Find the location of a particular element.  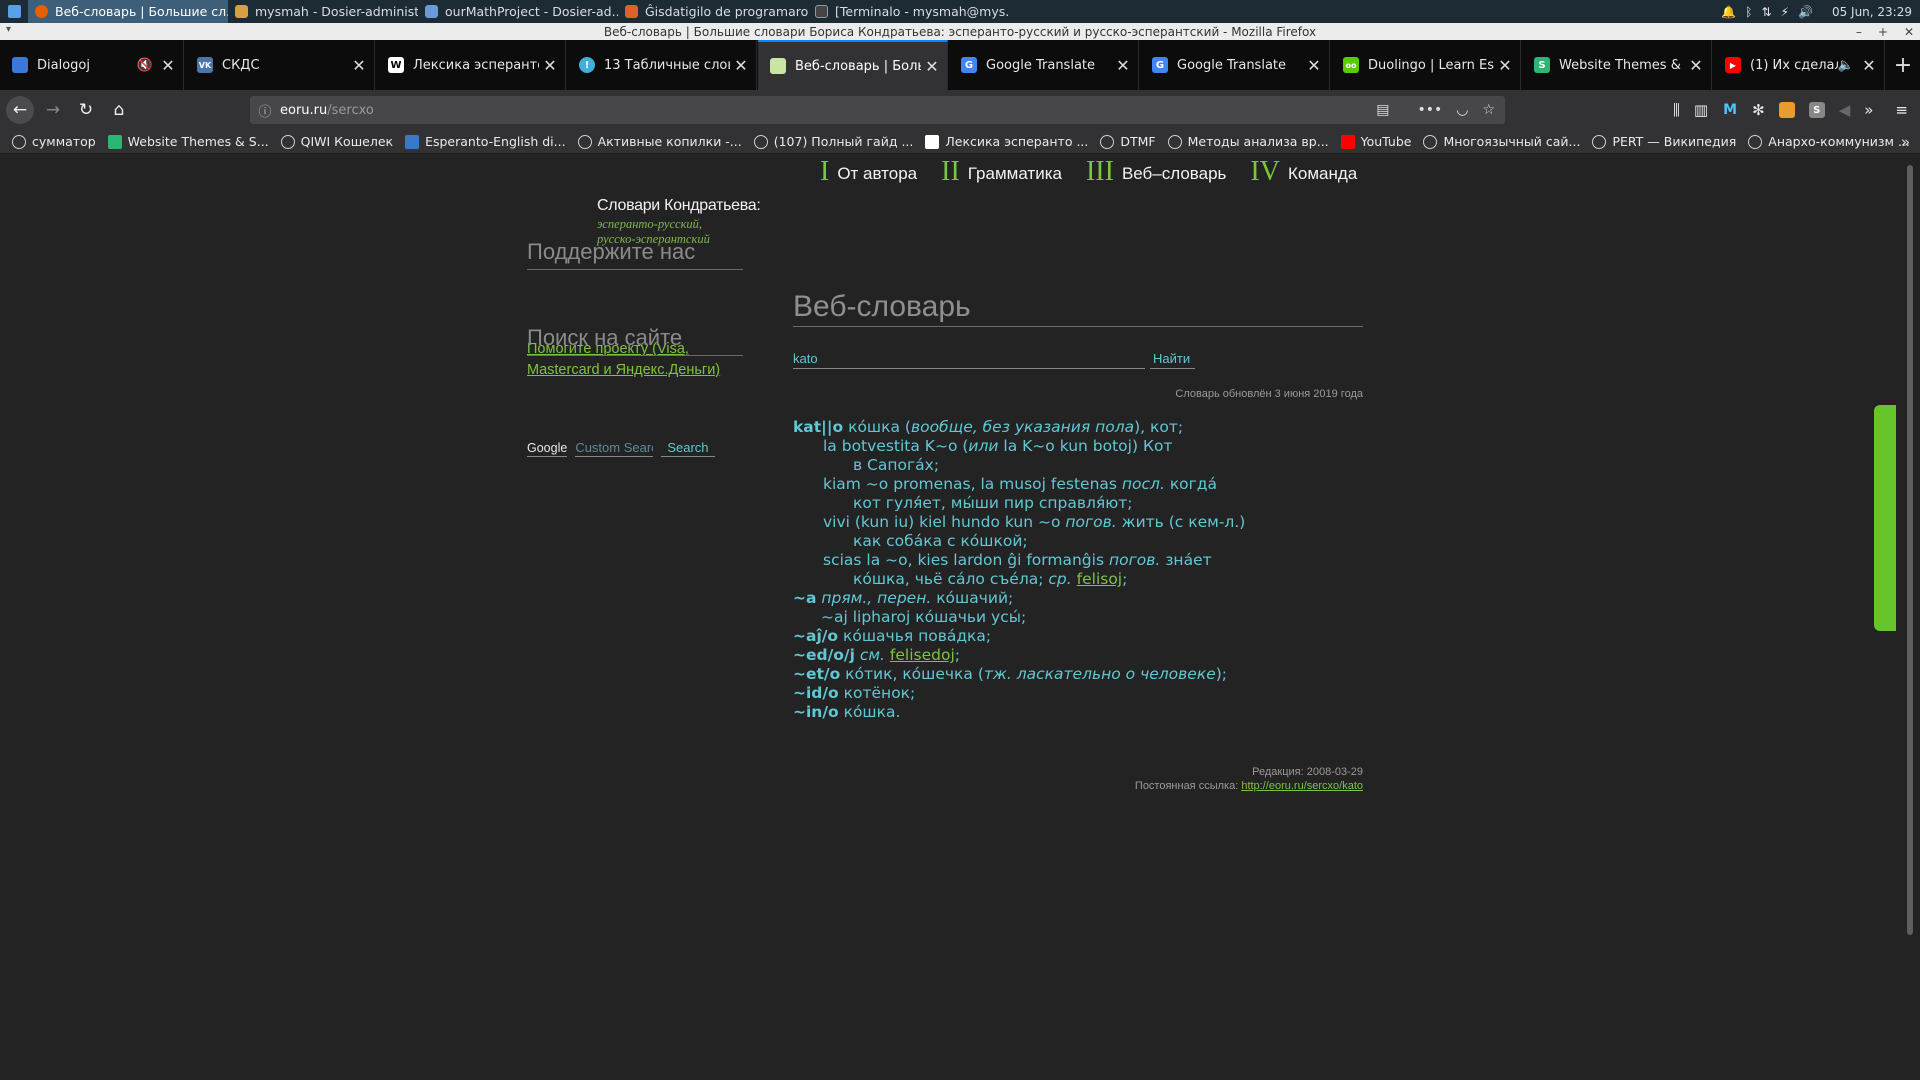

site-info-icon: ⓘ is located at coordinates (265, 110).